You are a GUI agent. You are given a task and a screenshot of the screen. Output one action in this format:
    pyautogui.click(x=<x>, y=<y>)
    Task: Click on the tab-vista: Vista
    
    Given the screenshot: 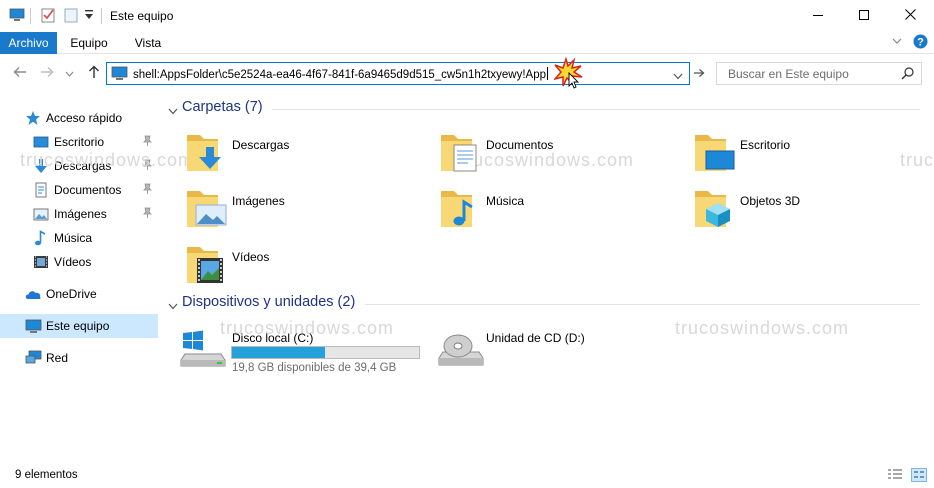 What is the action you would take?
    pyautogui.click(x=148, y=43)
    